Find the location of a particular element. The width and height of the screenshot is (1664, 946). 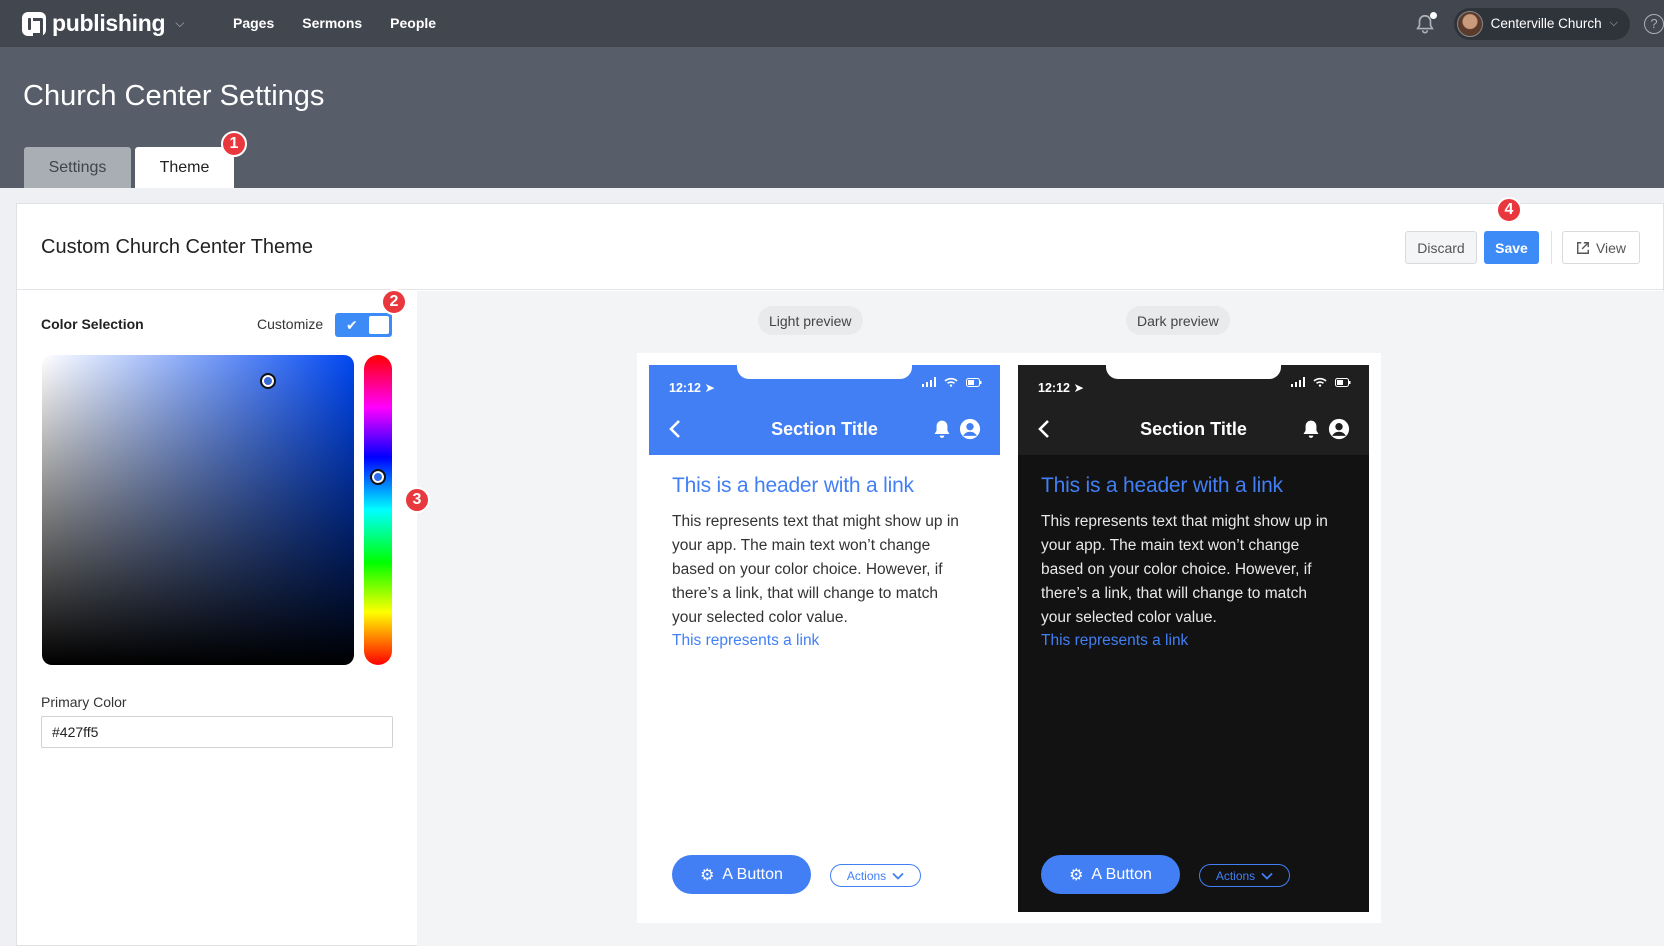

page-title: Church Center Settings is located at coordinates (174, 96).